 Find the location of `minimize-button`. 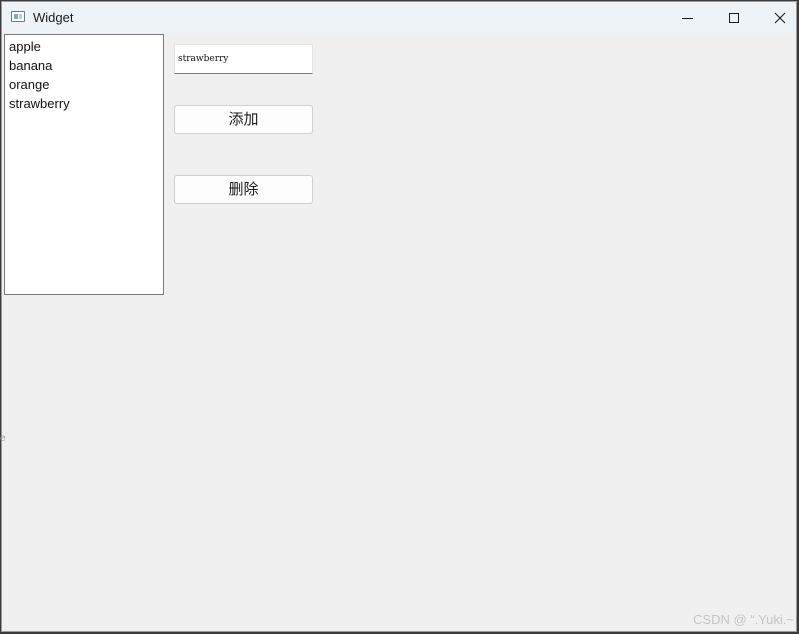

minimize-button is located at coordinates (688, 17).